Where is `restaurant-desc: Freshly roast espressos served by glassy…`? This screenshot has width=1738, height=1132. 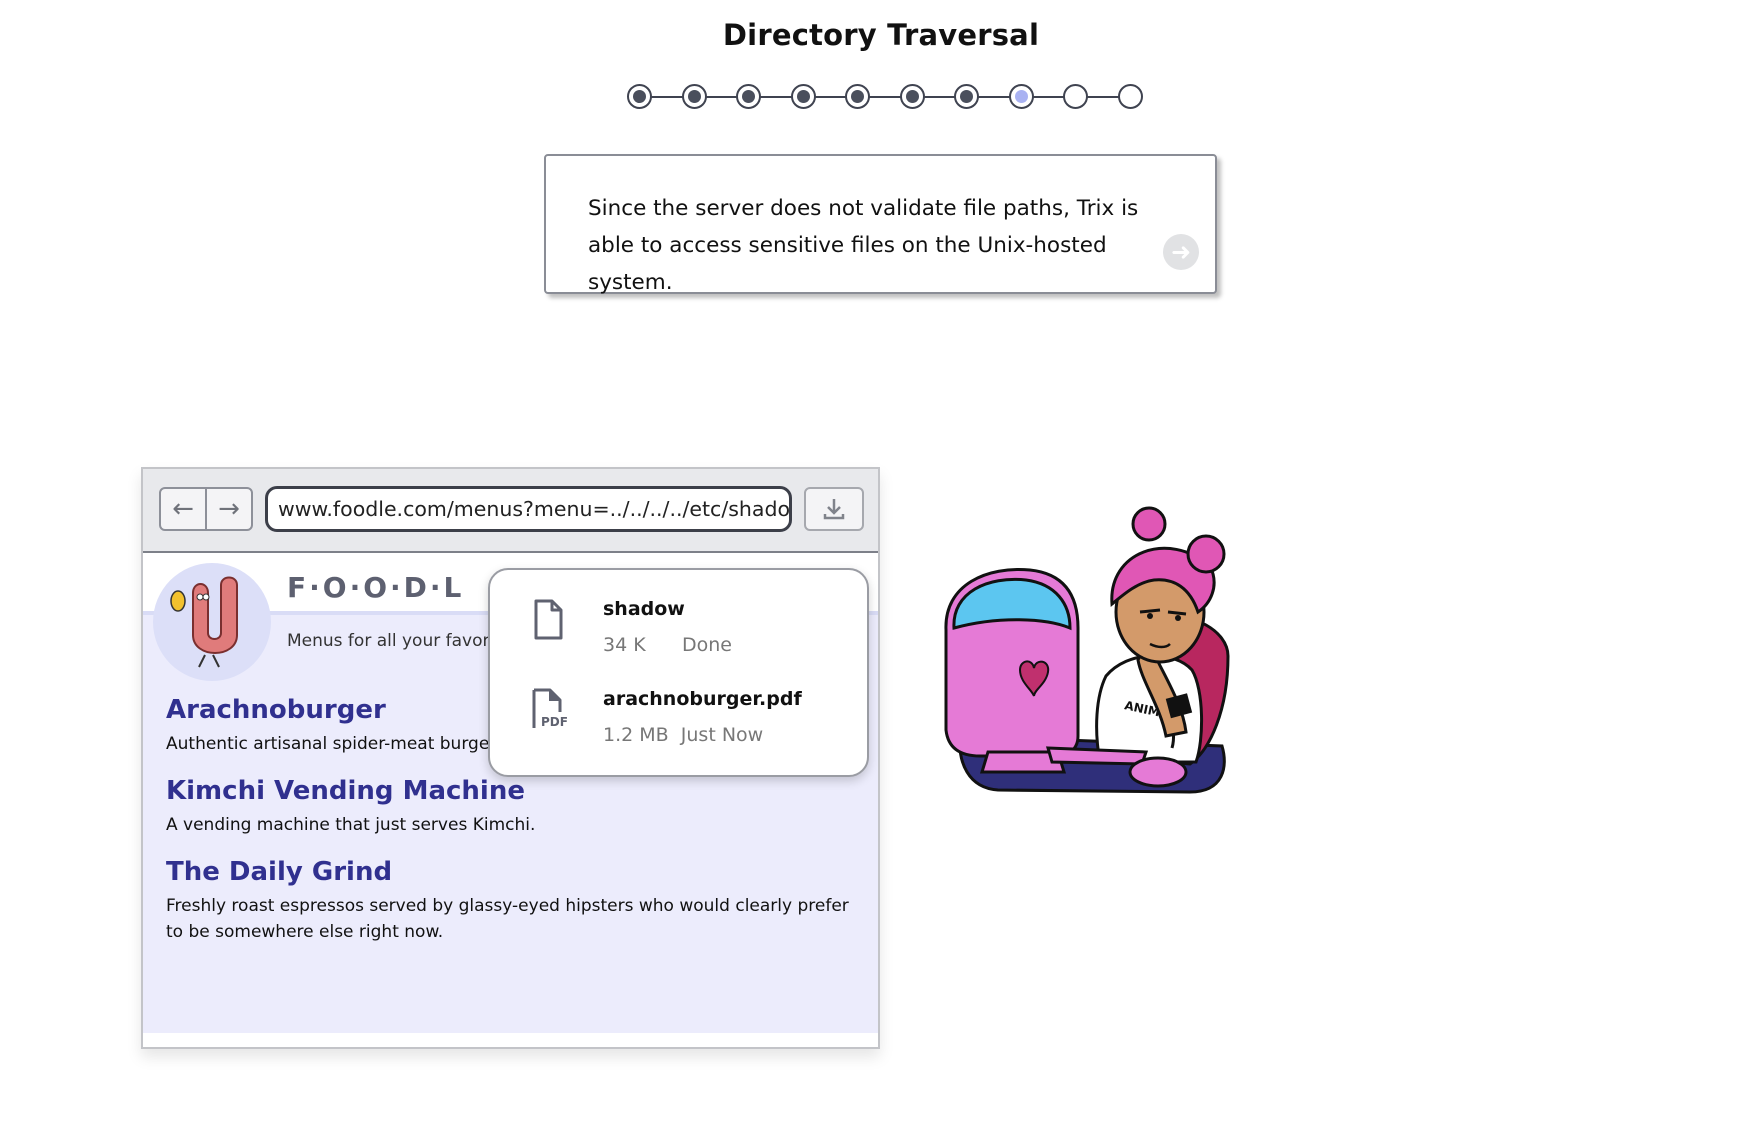 restaurant-desc: Freshly roast espressos served by glassy… is located at coordinates (507, 919).